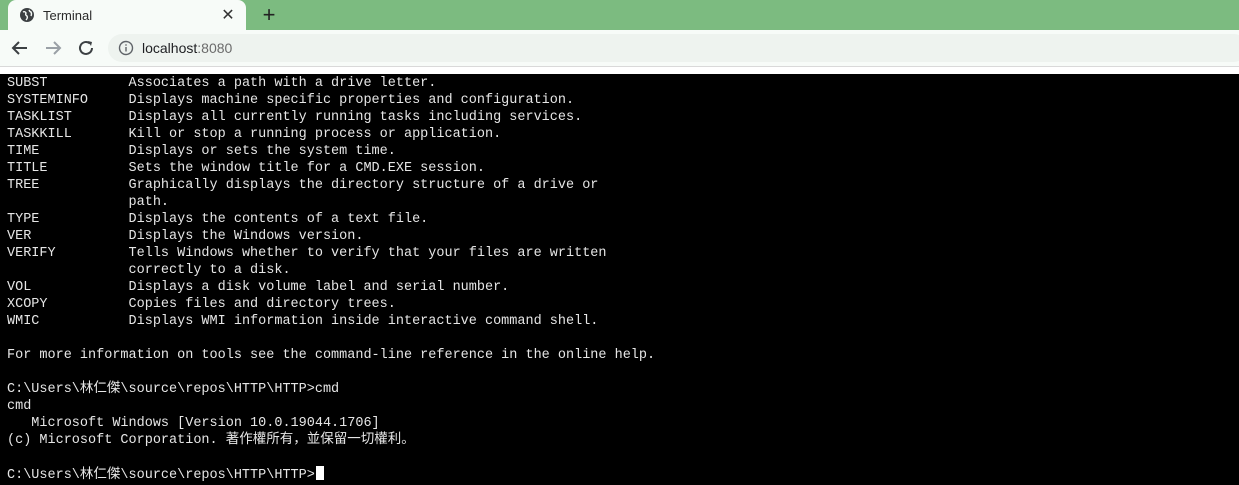 This screenshot has width=1239, height=485. What do you see at coordinates (126, 48) in the screenshot?
I see `info-icon` at bounding box center [126, 48].